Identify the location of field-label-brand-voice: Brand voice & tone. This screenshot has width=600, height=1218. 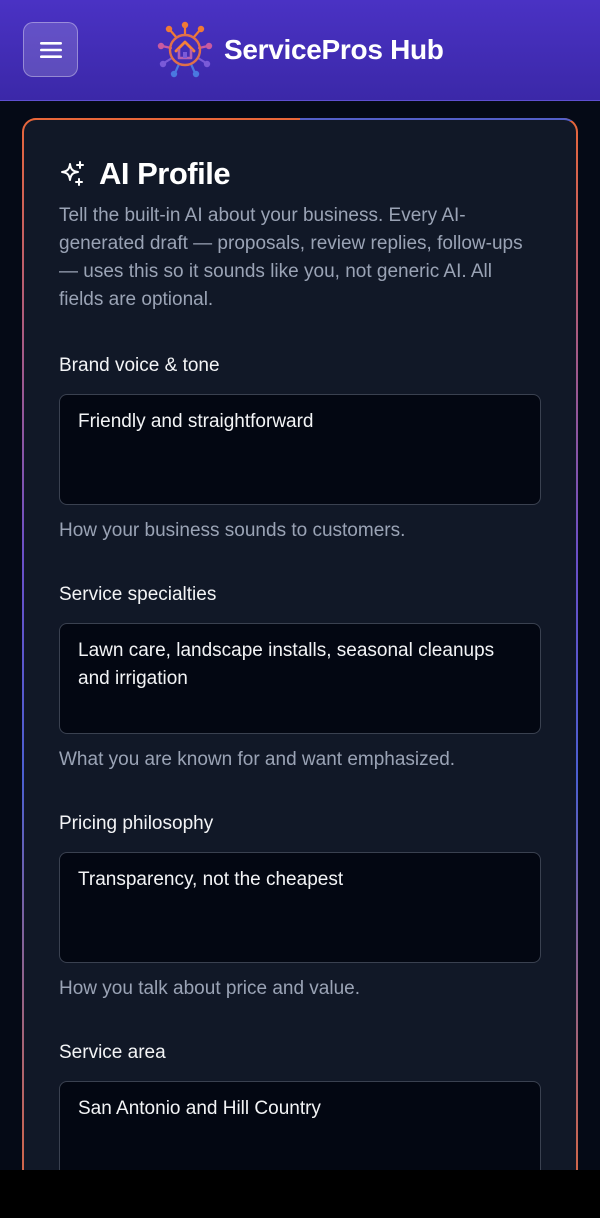
(139, 365).